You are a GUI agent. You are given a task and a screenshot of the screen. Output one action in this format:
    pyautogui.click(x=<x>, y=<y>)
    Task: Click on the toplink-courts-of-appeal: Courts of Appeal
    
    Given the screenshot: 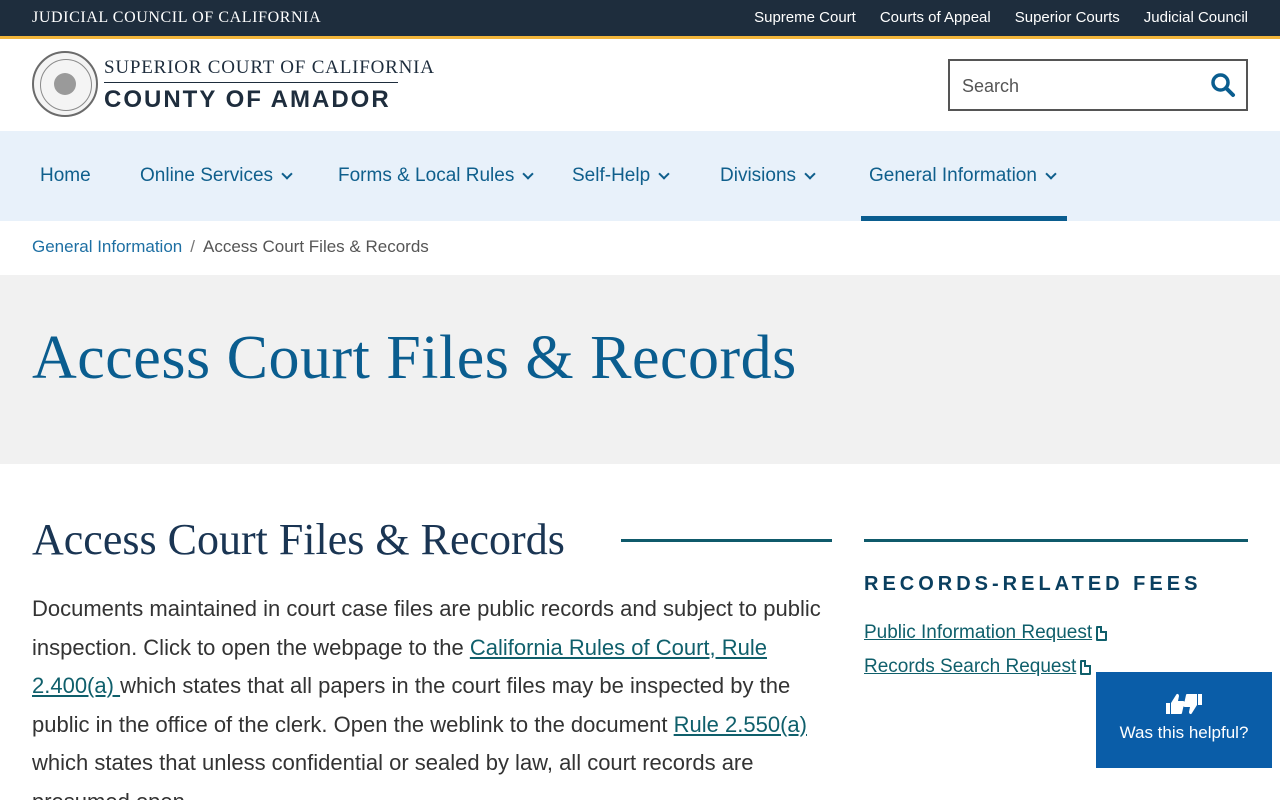 What is the action you would take?
    pyautogui.click(x=935, y=17)
    